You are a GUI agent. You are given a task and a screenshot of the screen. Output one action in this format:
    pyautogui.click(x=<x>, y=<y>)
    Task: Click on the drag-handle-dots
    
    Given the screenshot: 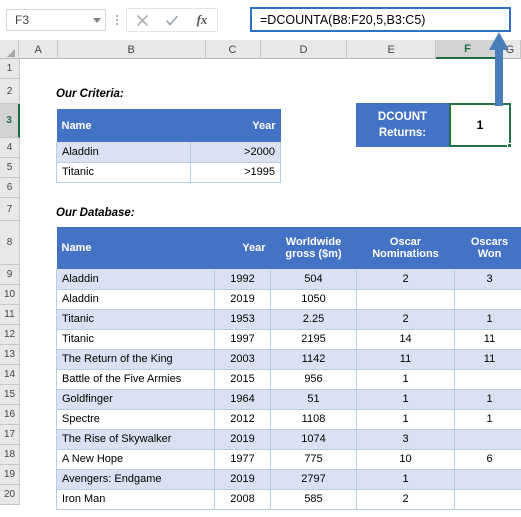 What is the action you would take?
    pyautogui.click(x=117, y=20)
    